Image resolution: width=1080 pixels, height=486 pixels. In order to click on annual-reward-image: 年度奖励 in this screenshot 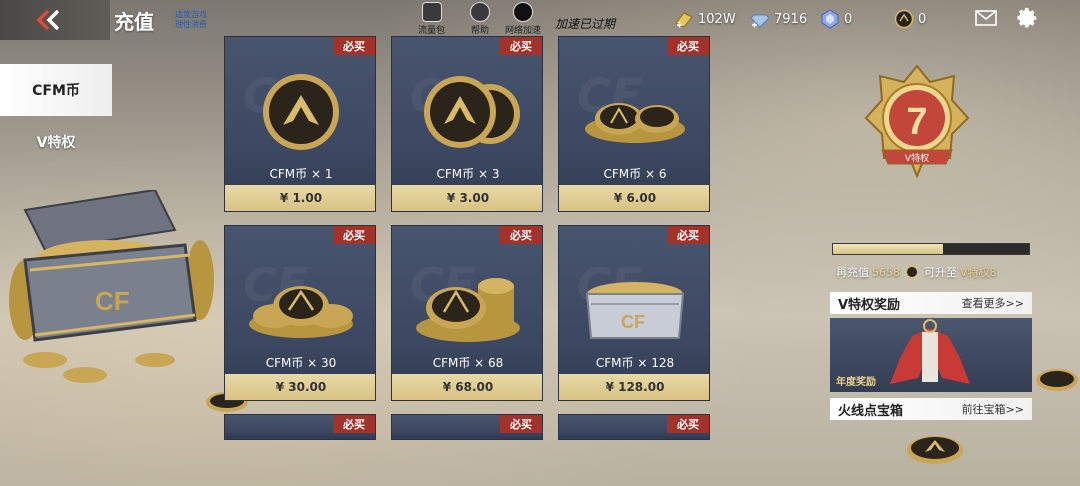, I will do `click(931, 355)`.